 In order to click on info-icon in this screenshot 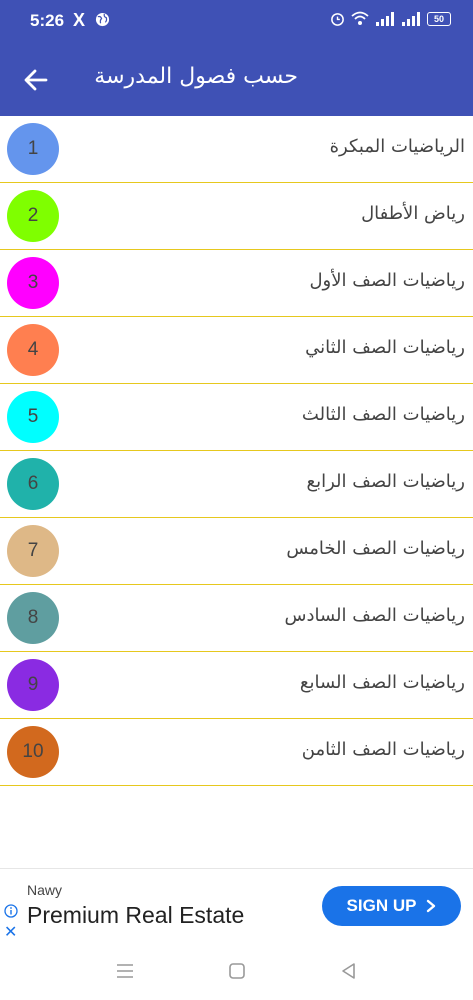, I will do `click(11, 911)`.